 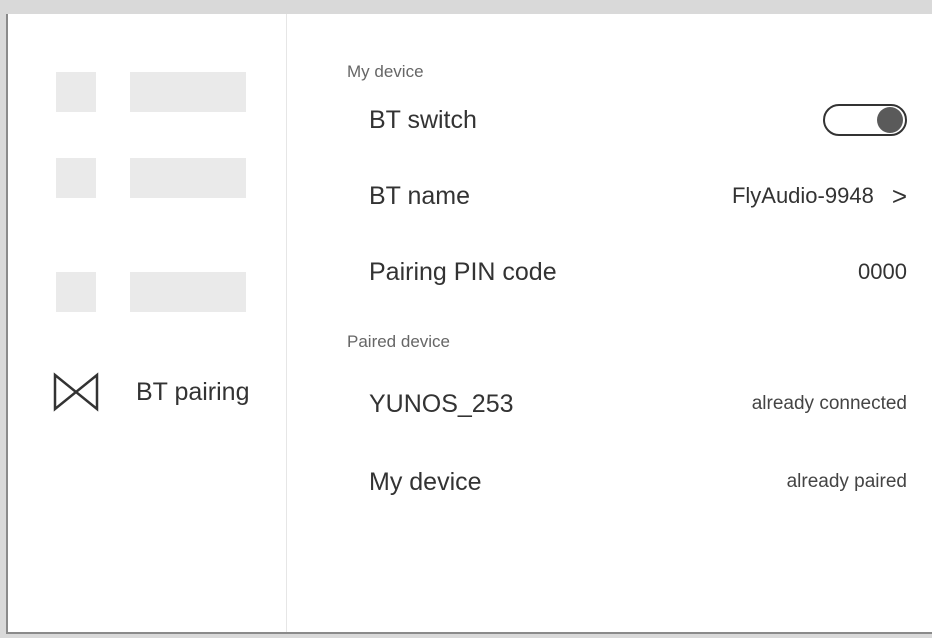 I want to click on sidebar-item-bt-pairing: BT pairing, so click(x=151, y=392).